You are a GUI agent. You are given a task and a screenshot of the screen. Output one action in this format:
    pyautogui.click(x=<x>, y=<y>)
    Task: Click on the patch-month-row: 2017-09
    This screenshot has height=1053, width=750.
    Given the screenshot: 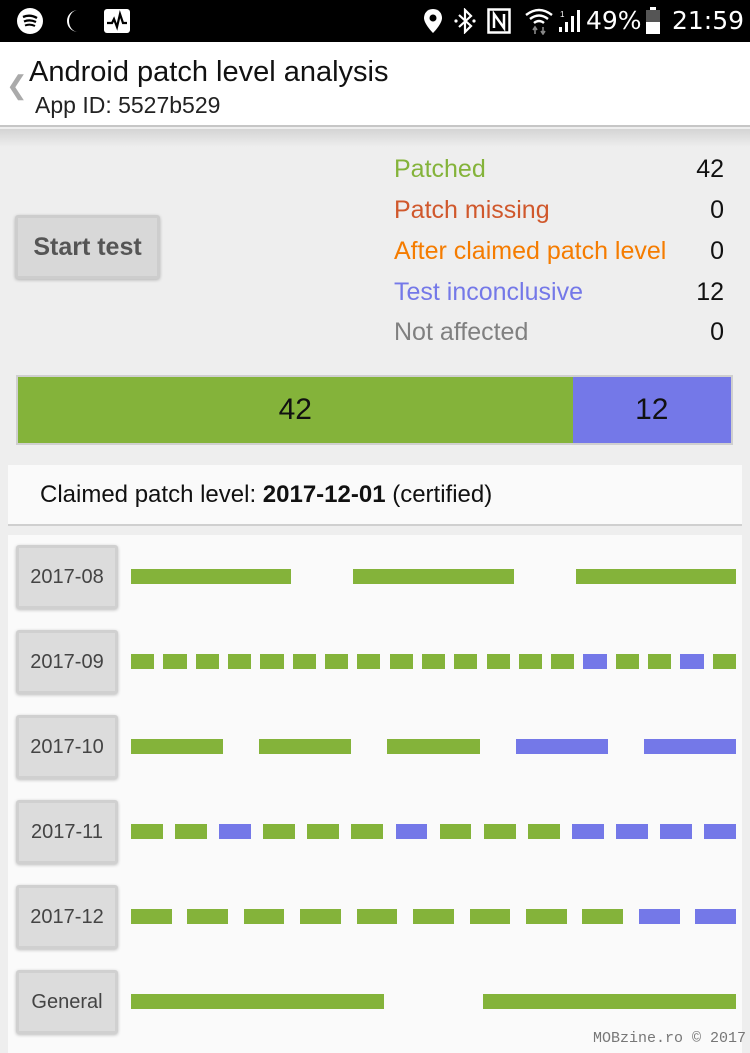 What is the action you would take?
    pyautogui.click(x=375, y=662)
    